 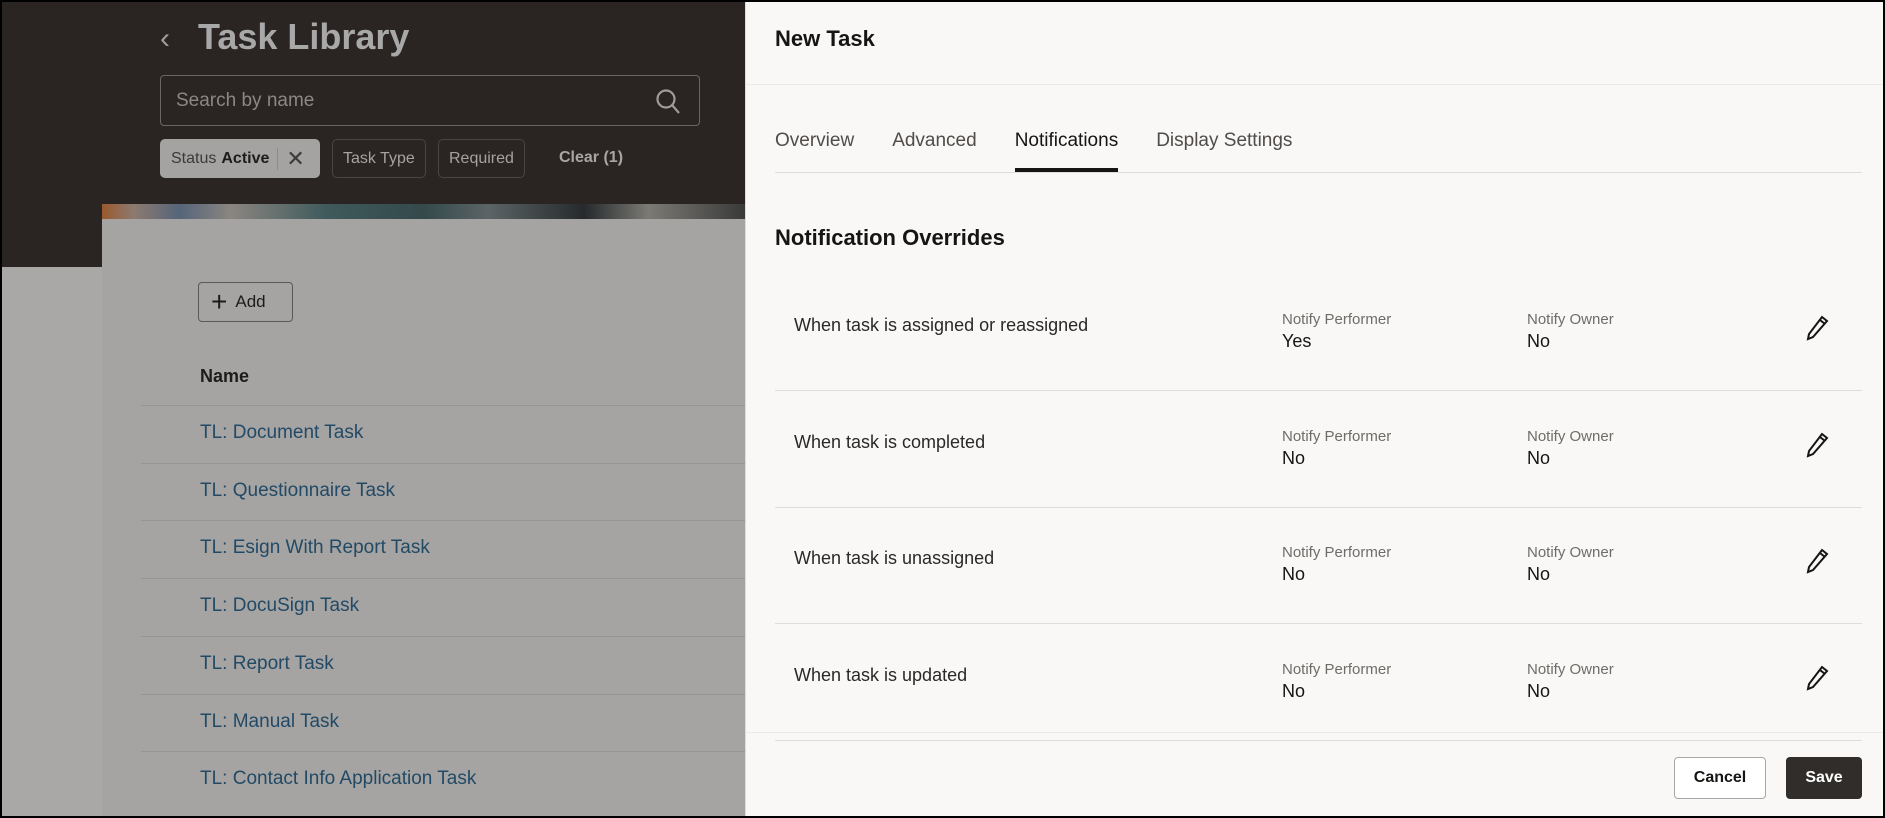 What do you see at coordinates (890, 237) in the screenshot?
I see `section-title: Notification Overrides` at bounding box center [890, 237].